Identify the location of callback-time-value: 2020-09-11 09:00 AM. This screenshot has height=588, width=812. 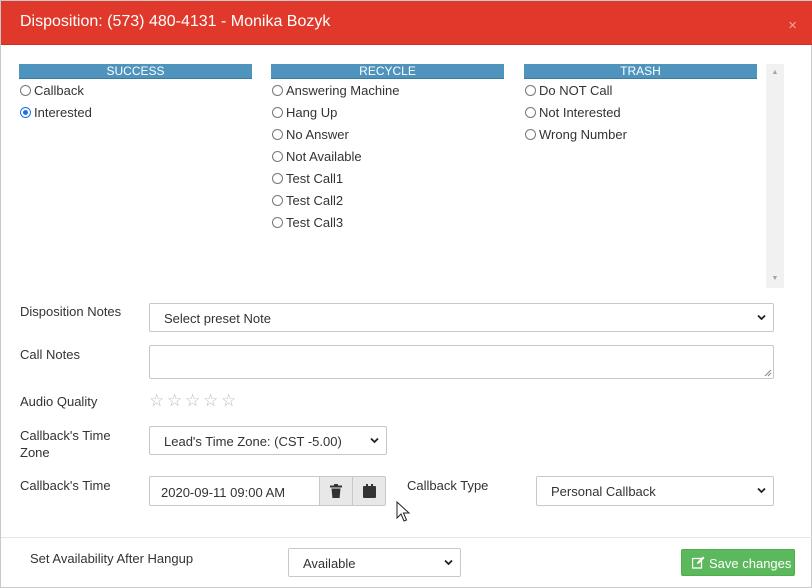
(223, 492).